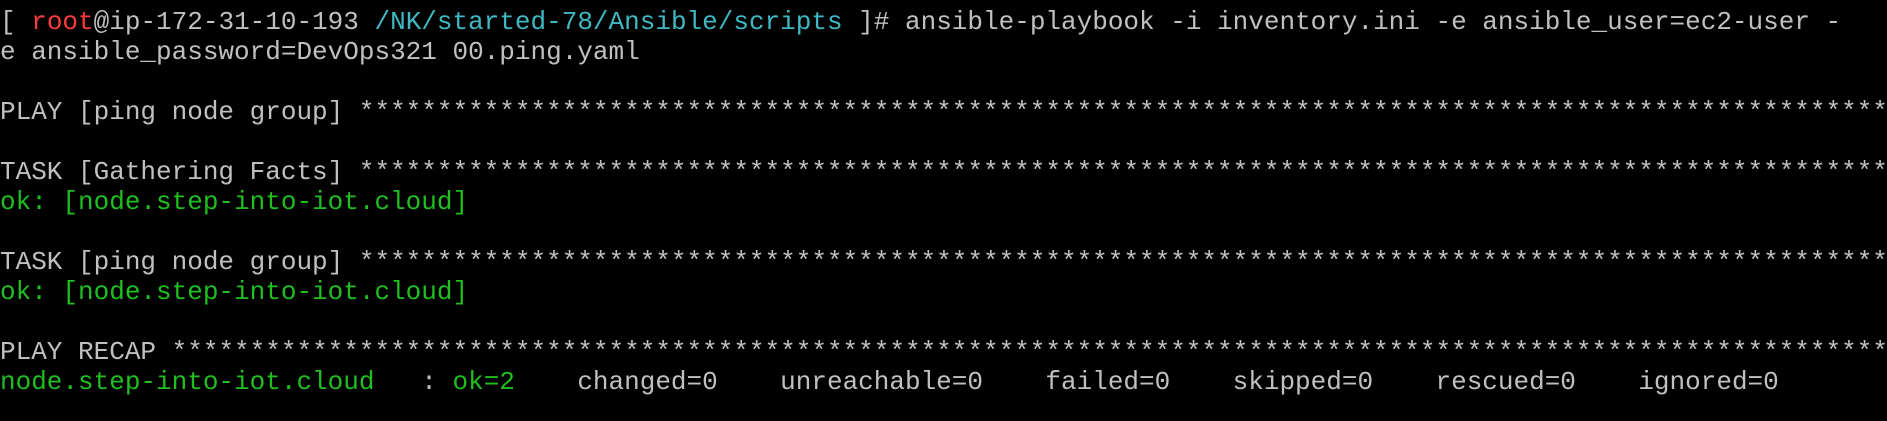 This screenshot has width=1887, height=421. I want to click on prompt-user: root, so click(62, 22).